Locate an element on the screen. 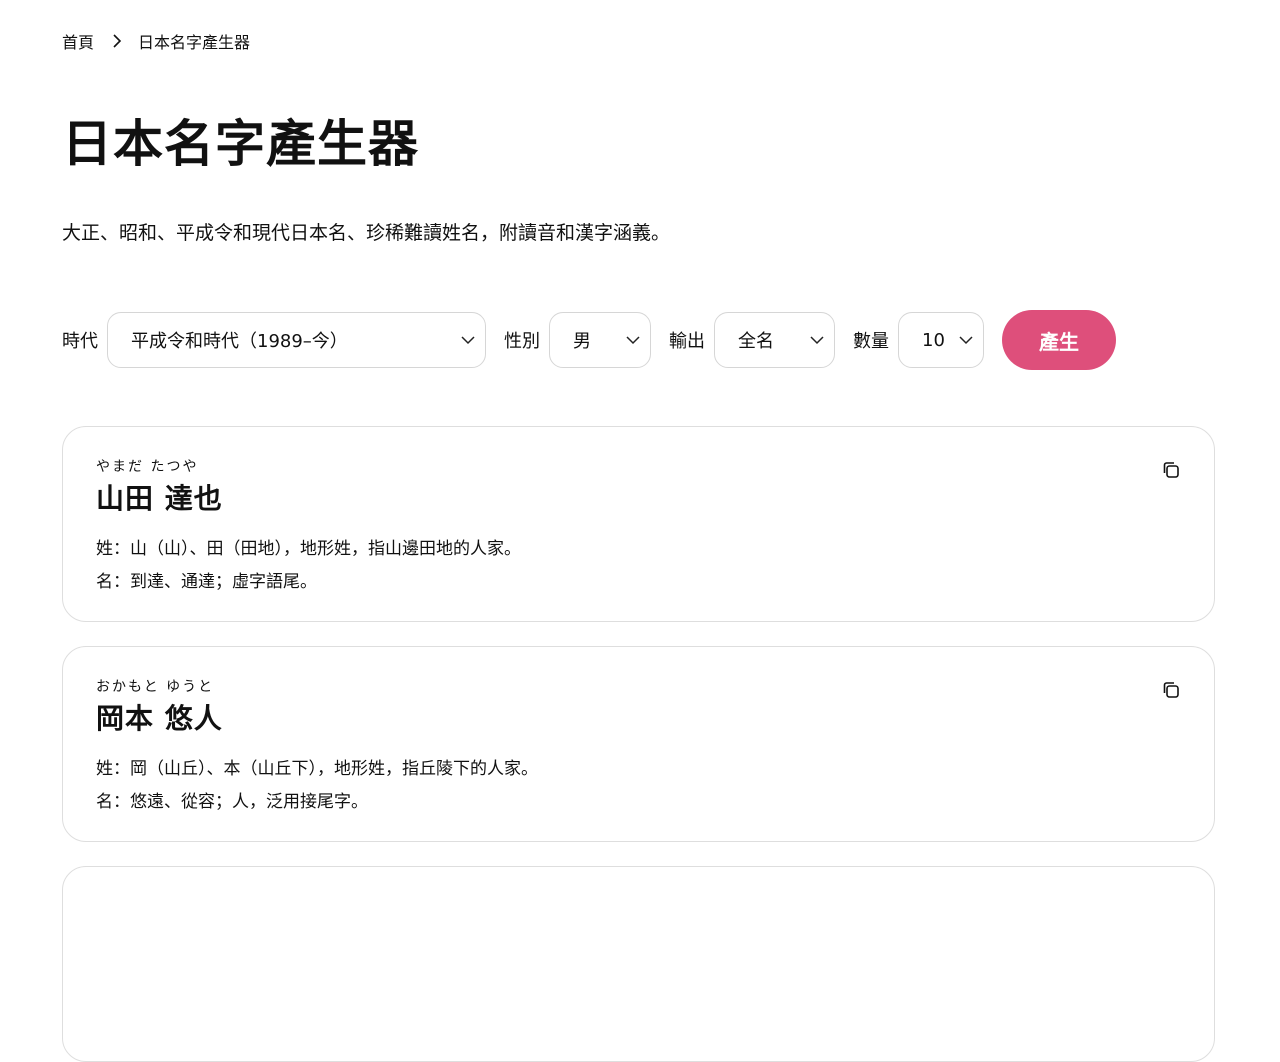 The width and height of the screenshot is (1280, 1062). count-select: 10 is located at coordinates (941, 340).